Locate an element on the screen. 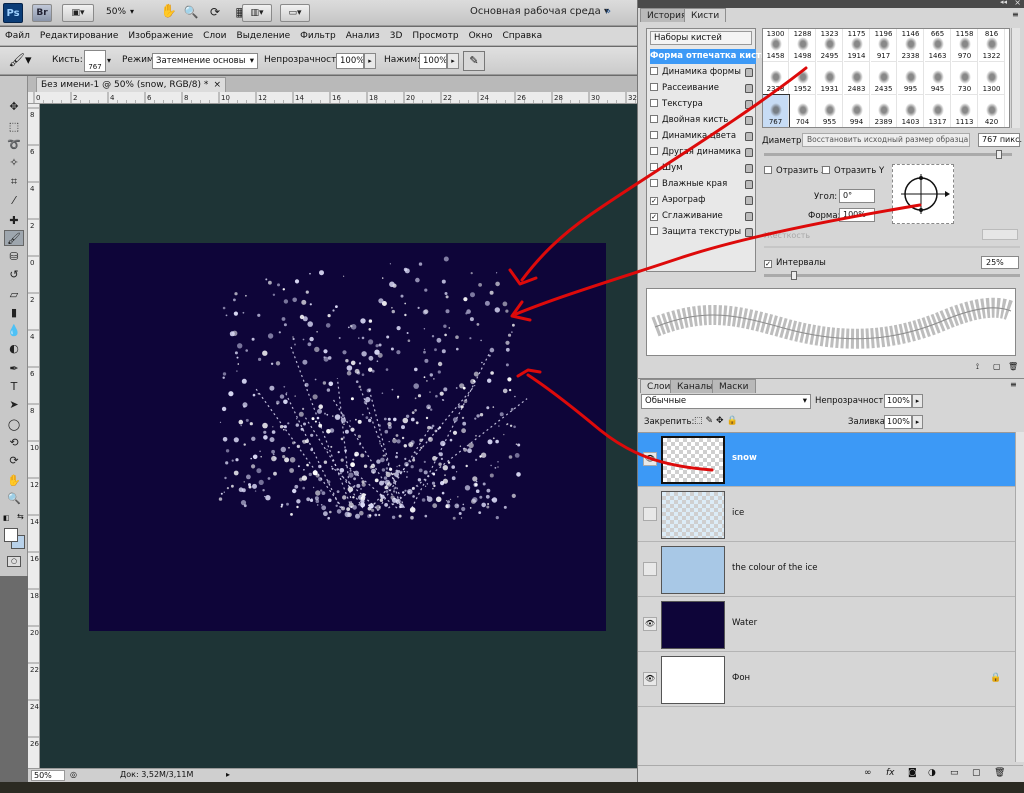 Image resolution: width=1024 pixels, height=793 pixels. blur-tool-icon: 💧 is located at coordinates (14, 330).